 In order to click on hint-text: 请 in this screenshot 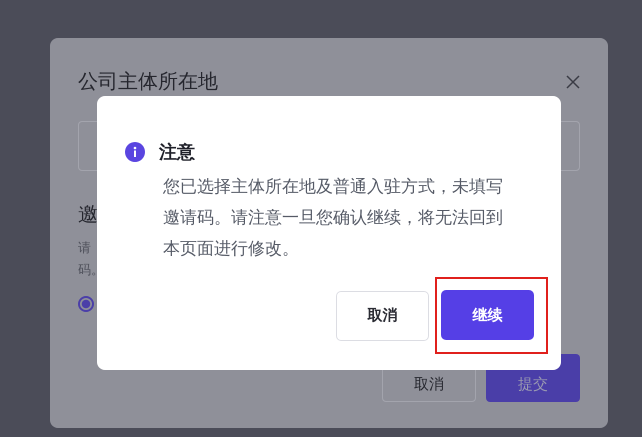, I will do `click(84, 249)`.